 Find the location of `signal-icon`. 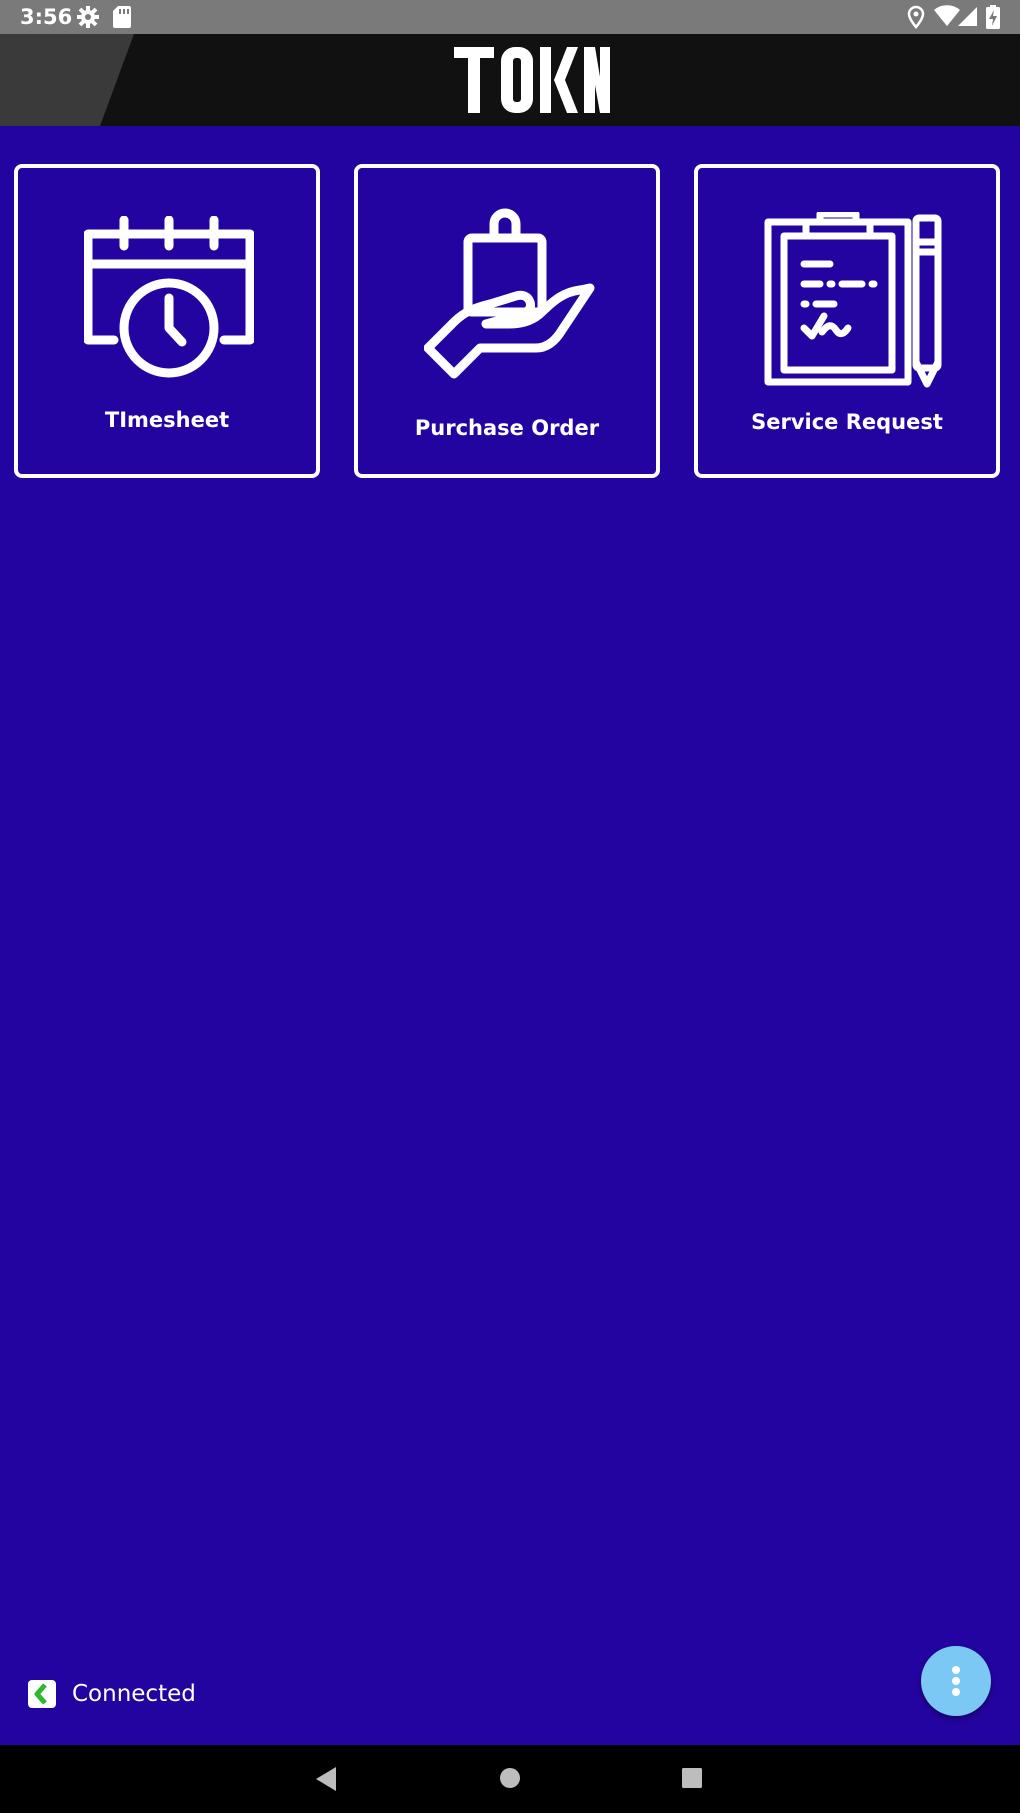

signal-icon is located at coordinates (967, 16).